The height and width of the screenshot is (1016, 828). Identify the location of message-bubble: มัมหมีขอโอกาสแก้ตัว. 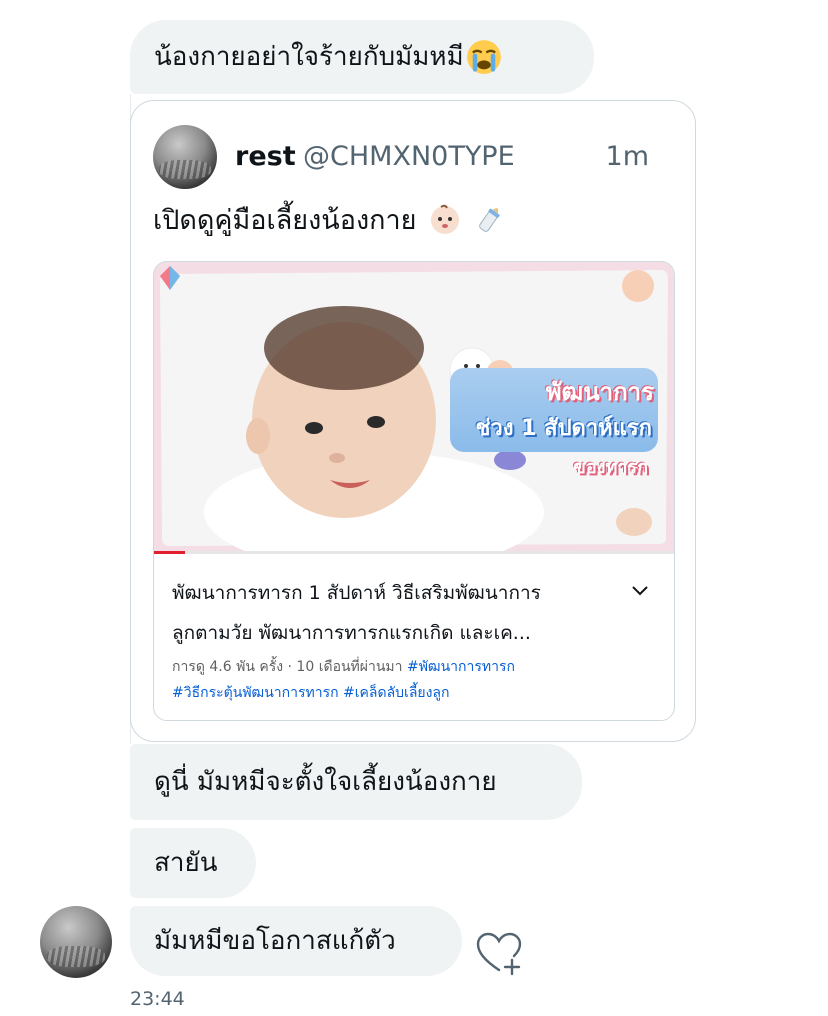
(296, 941).